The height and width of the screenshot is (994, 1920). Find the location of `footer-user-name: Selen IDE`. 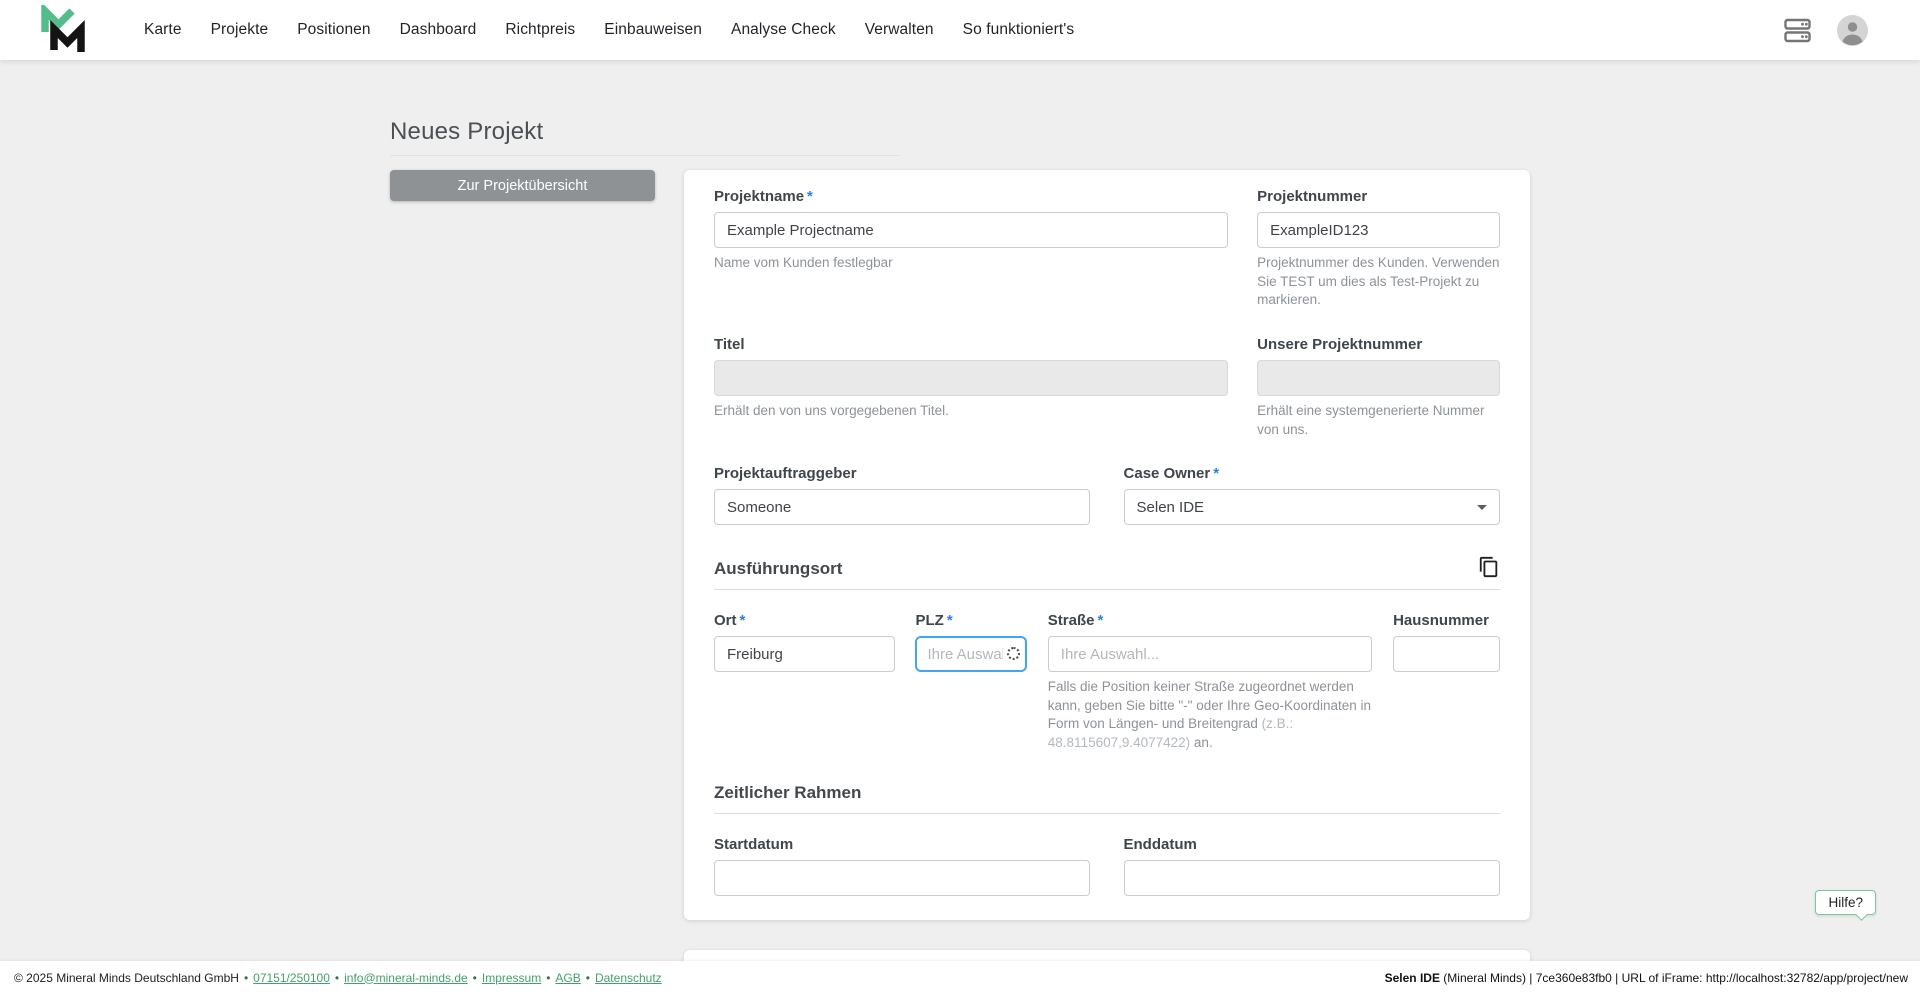

footer-user-name: Selen IDE is located at coordinates (1412, 977).